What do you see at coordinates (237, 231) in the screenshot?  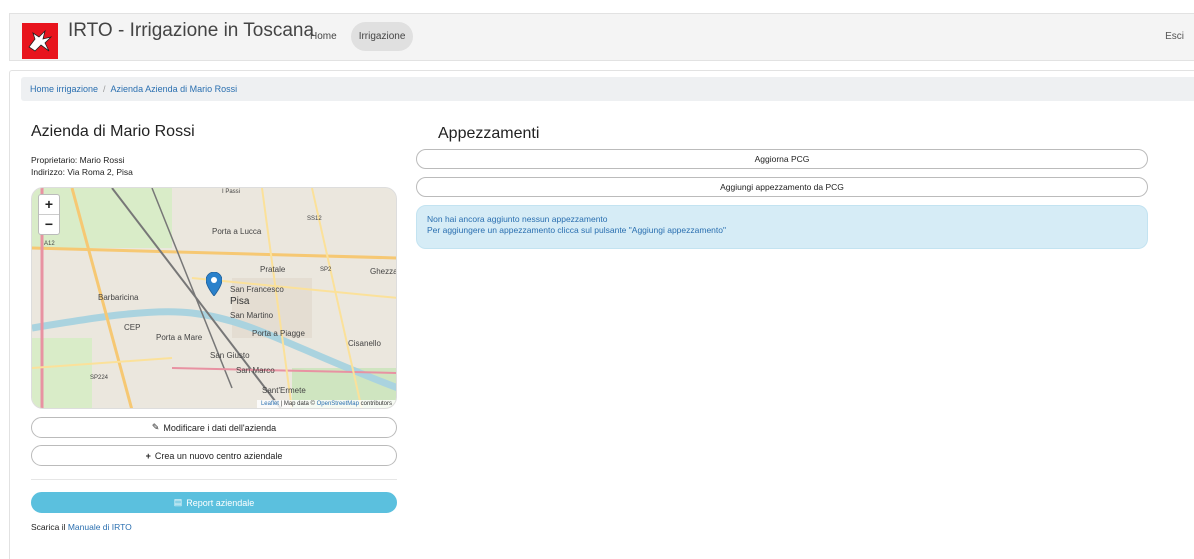 I see `map-label: Porta a Lucca` at bounding box center [237, 231].